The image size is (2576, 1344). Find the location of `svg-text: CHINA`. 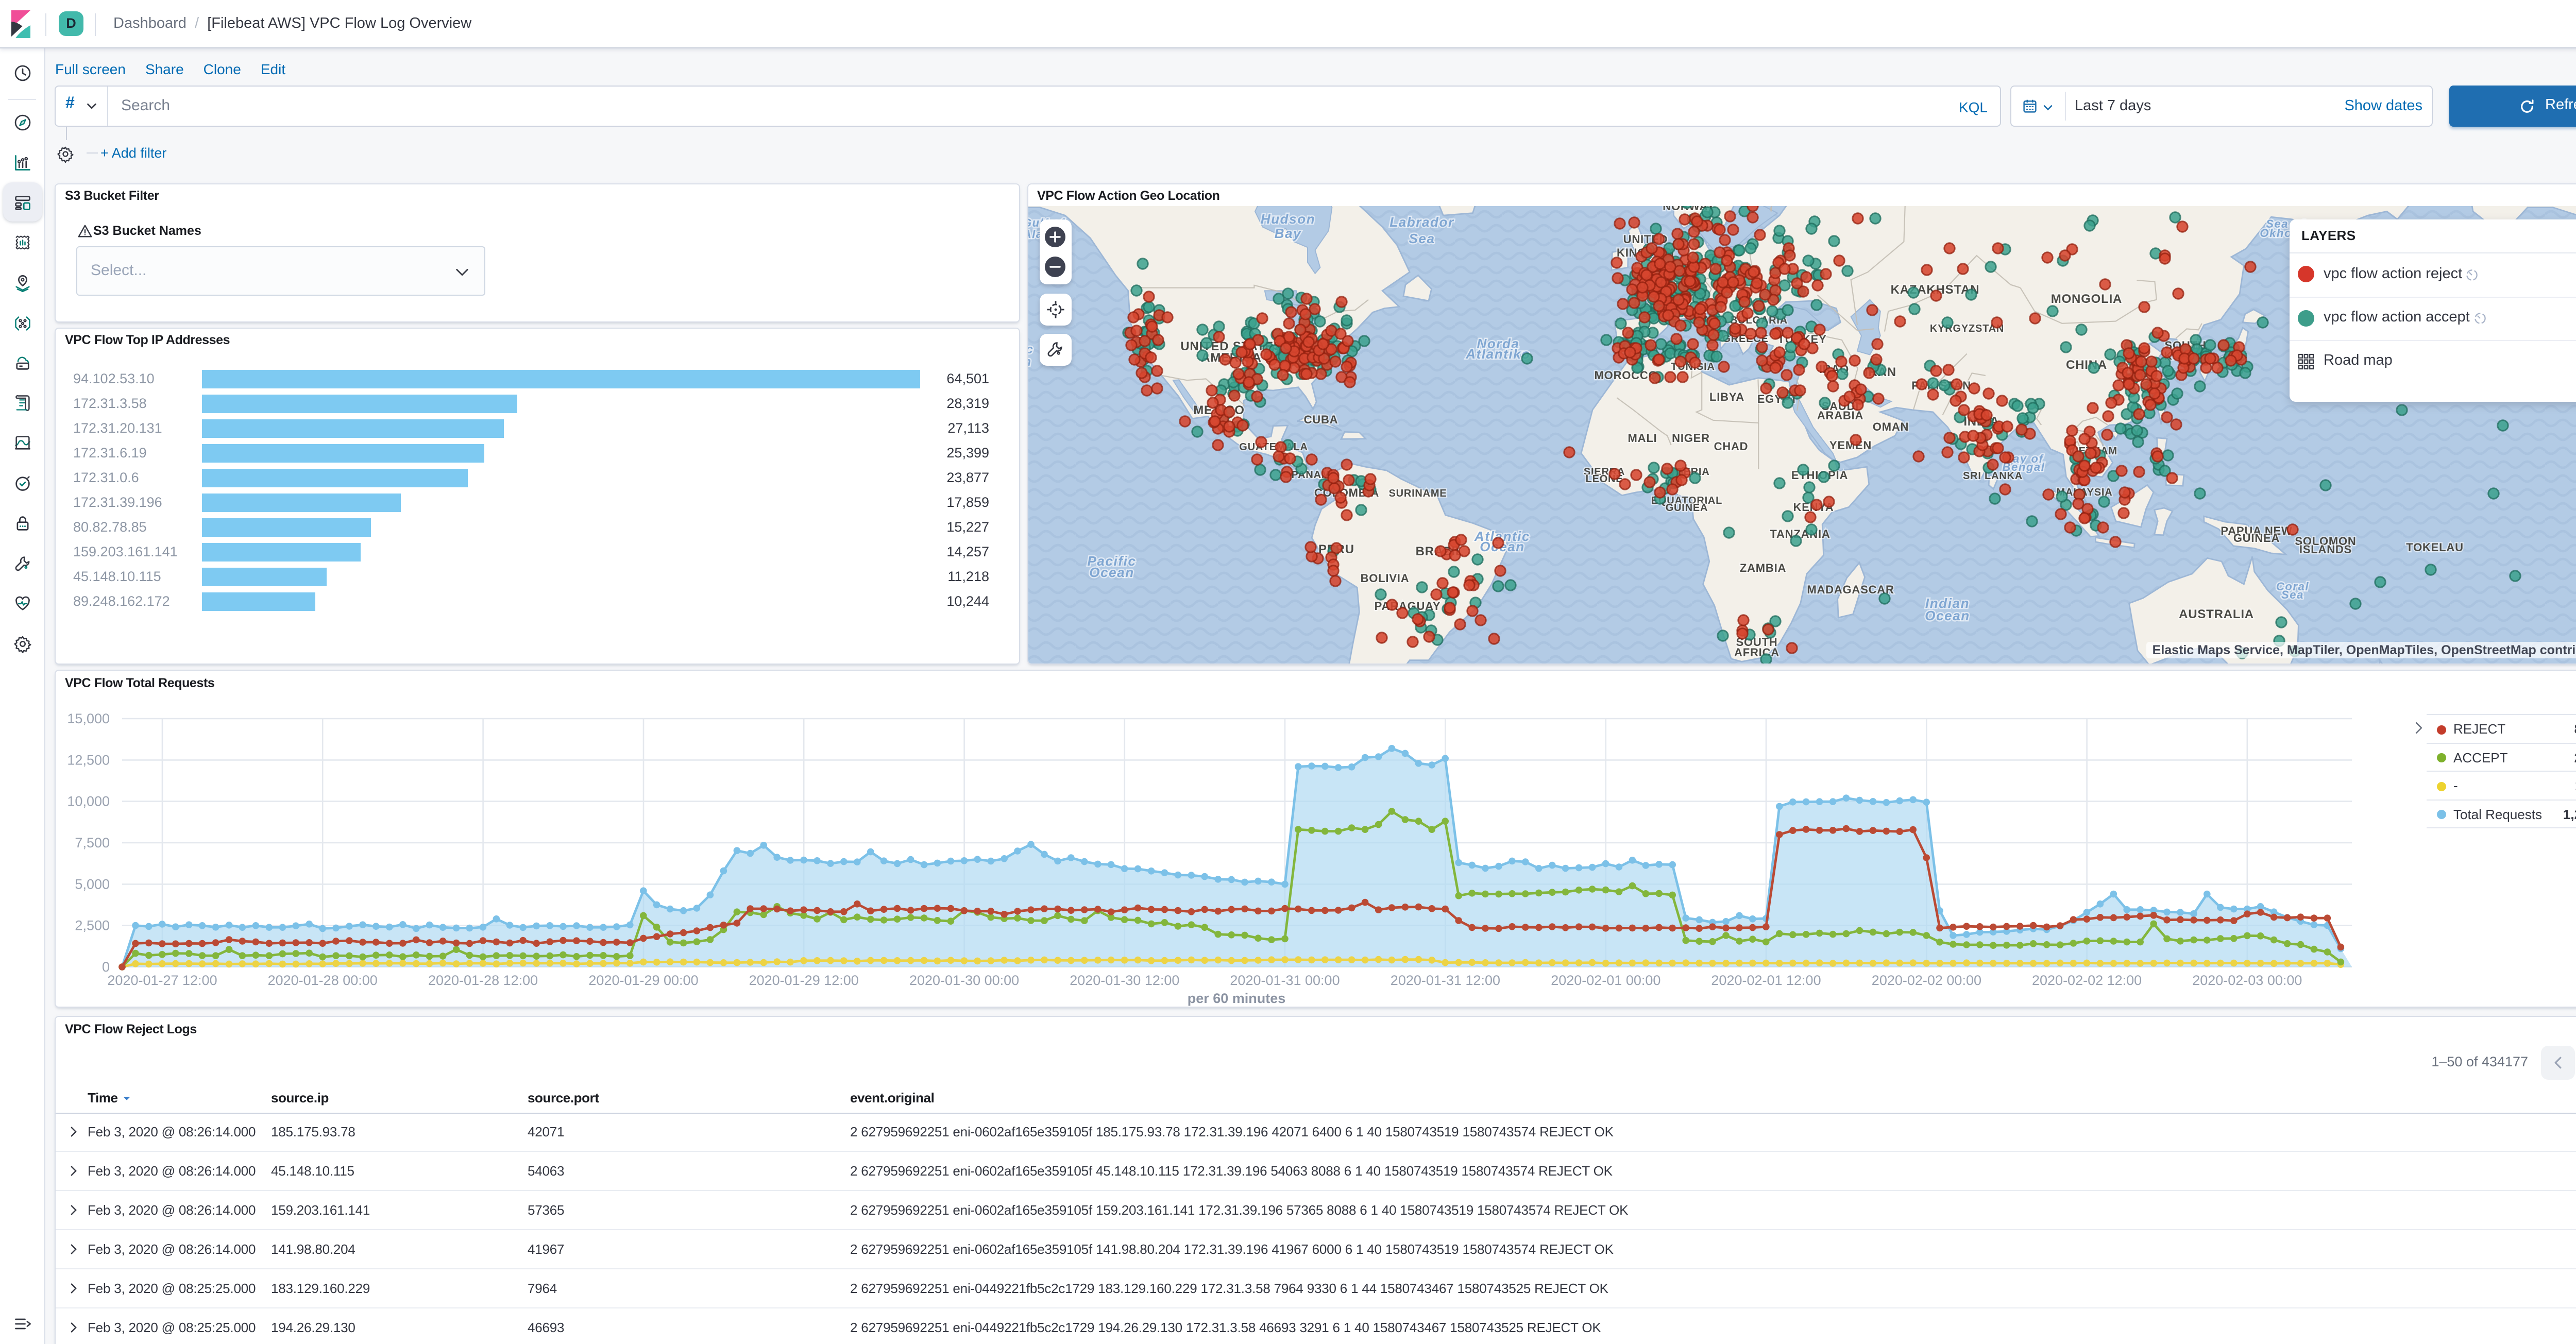

svg-text: CHINA is located at coordinates (2086, 364).